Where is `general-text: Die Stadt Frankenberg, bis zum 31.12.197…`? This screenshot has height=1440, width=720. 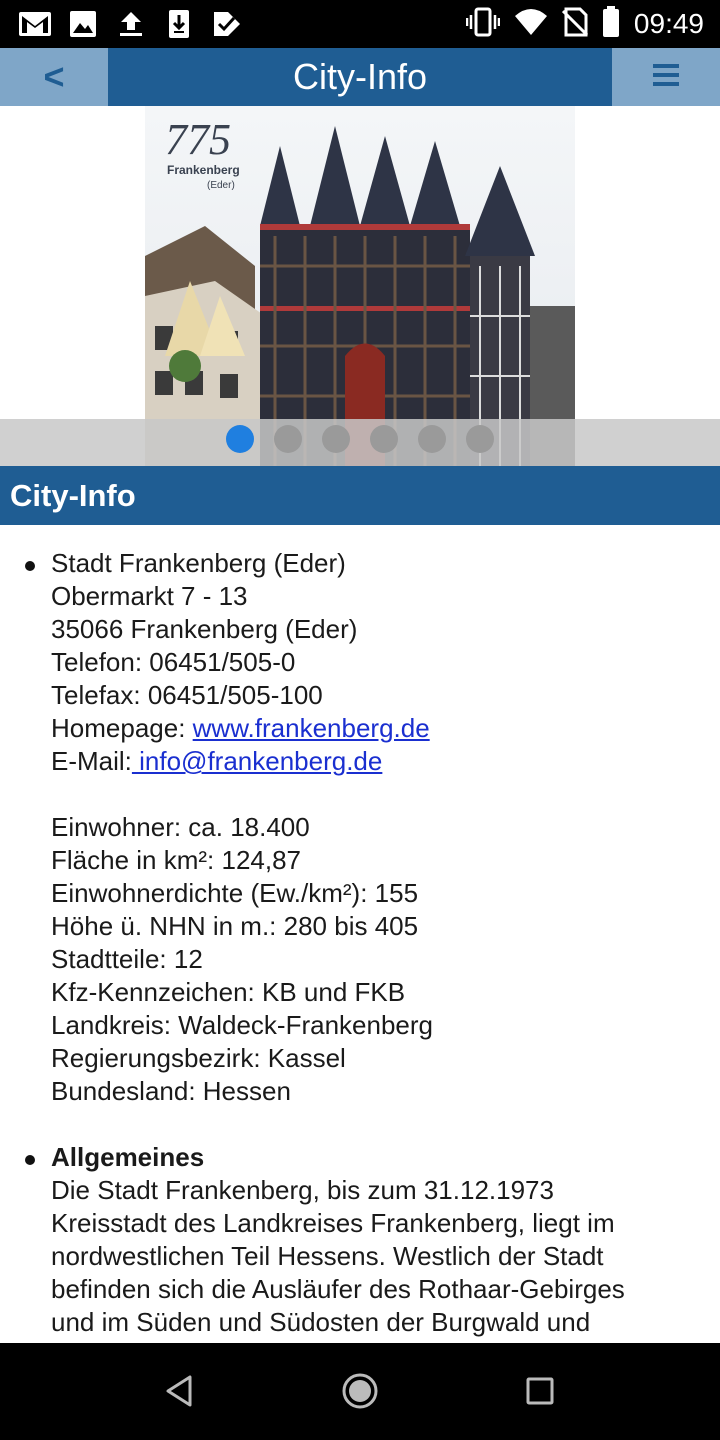
general-text: Die Stadt Frankenberg, bis zum 31.12.197… is located at coordinates (385, 1256).